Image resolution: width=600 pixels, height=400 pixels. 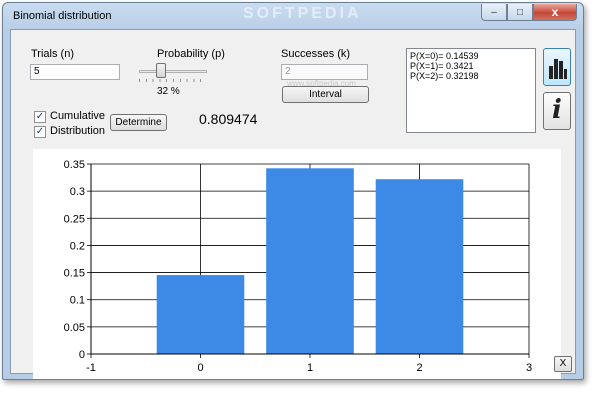 I want to click on chart-button, so click(x=557, y=67).